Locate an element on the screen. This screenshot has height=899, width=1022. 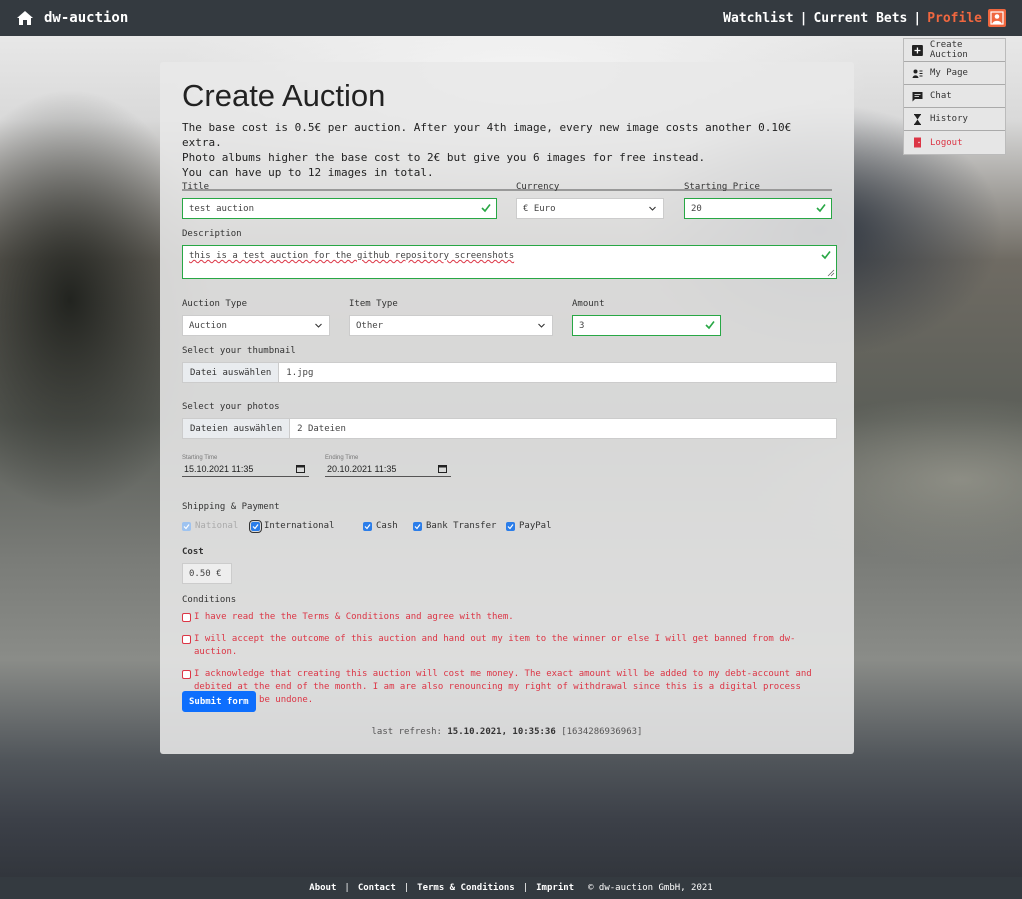
starting-price-value: 20 is located at coordinates (696, 208).